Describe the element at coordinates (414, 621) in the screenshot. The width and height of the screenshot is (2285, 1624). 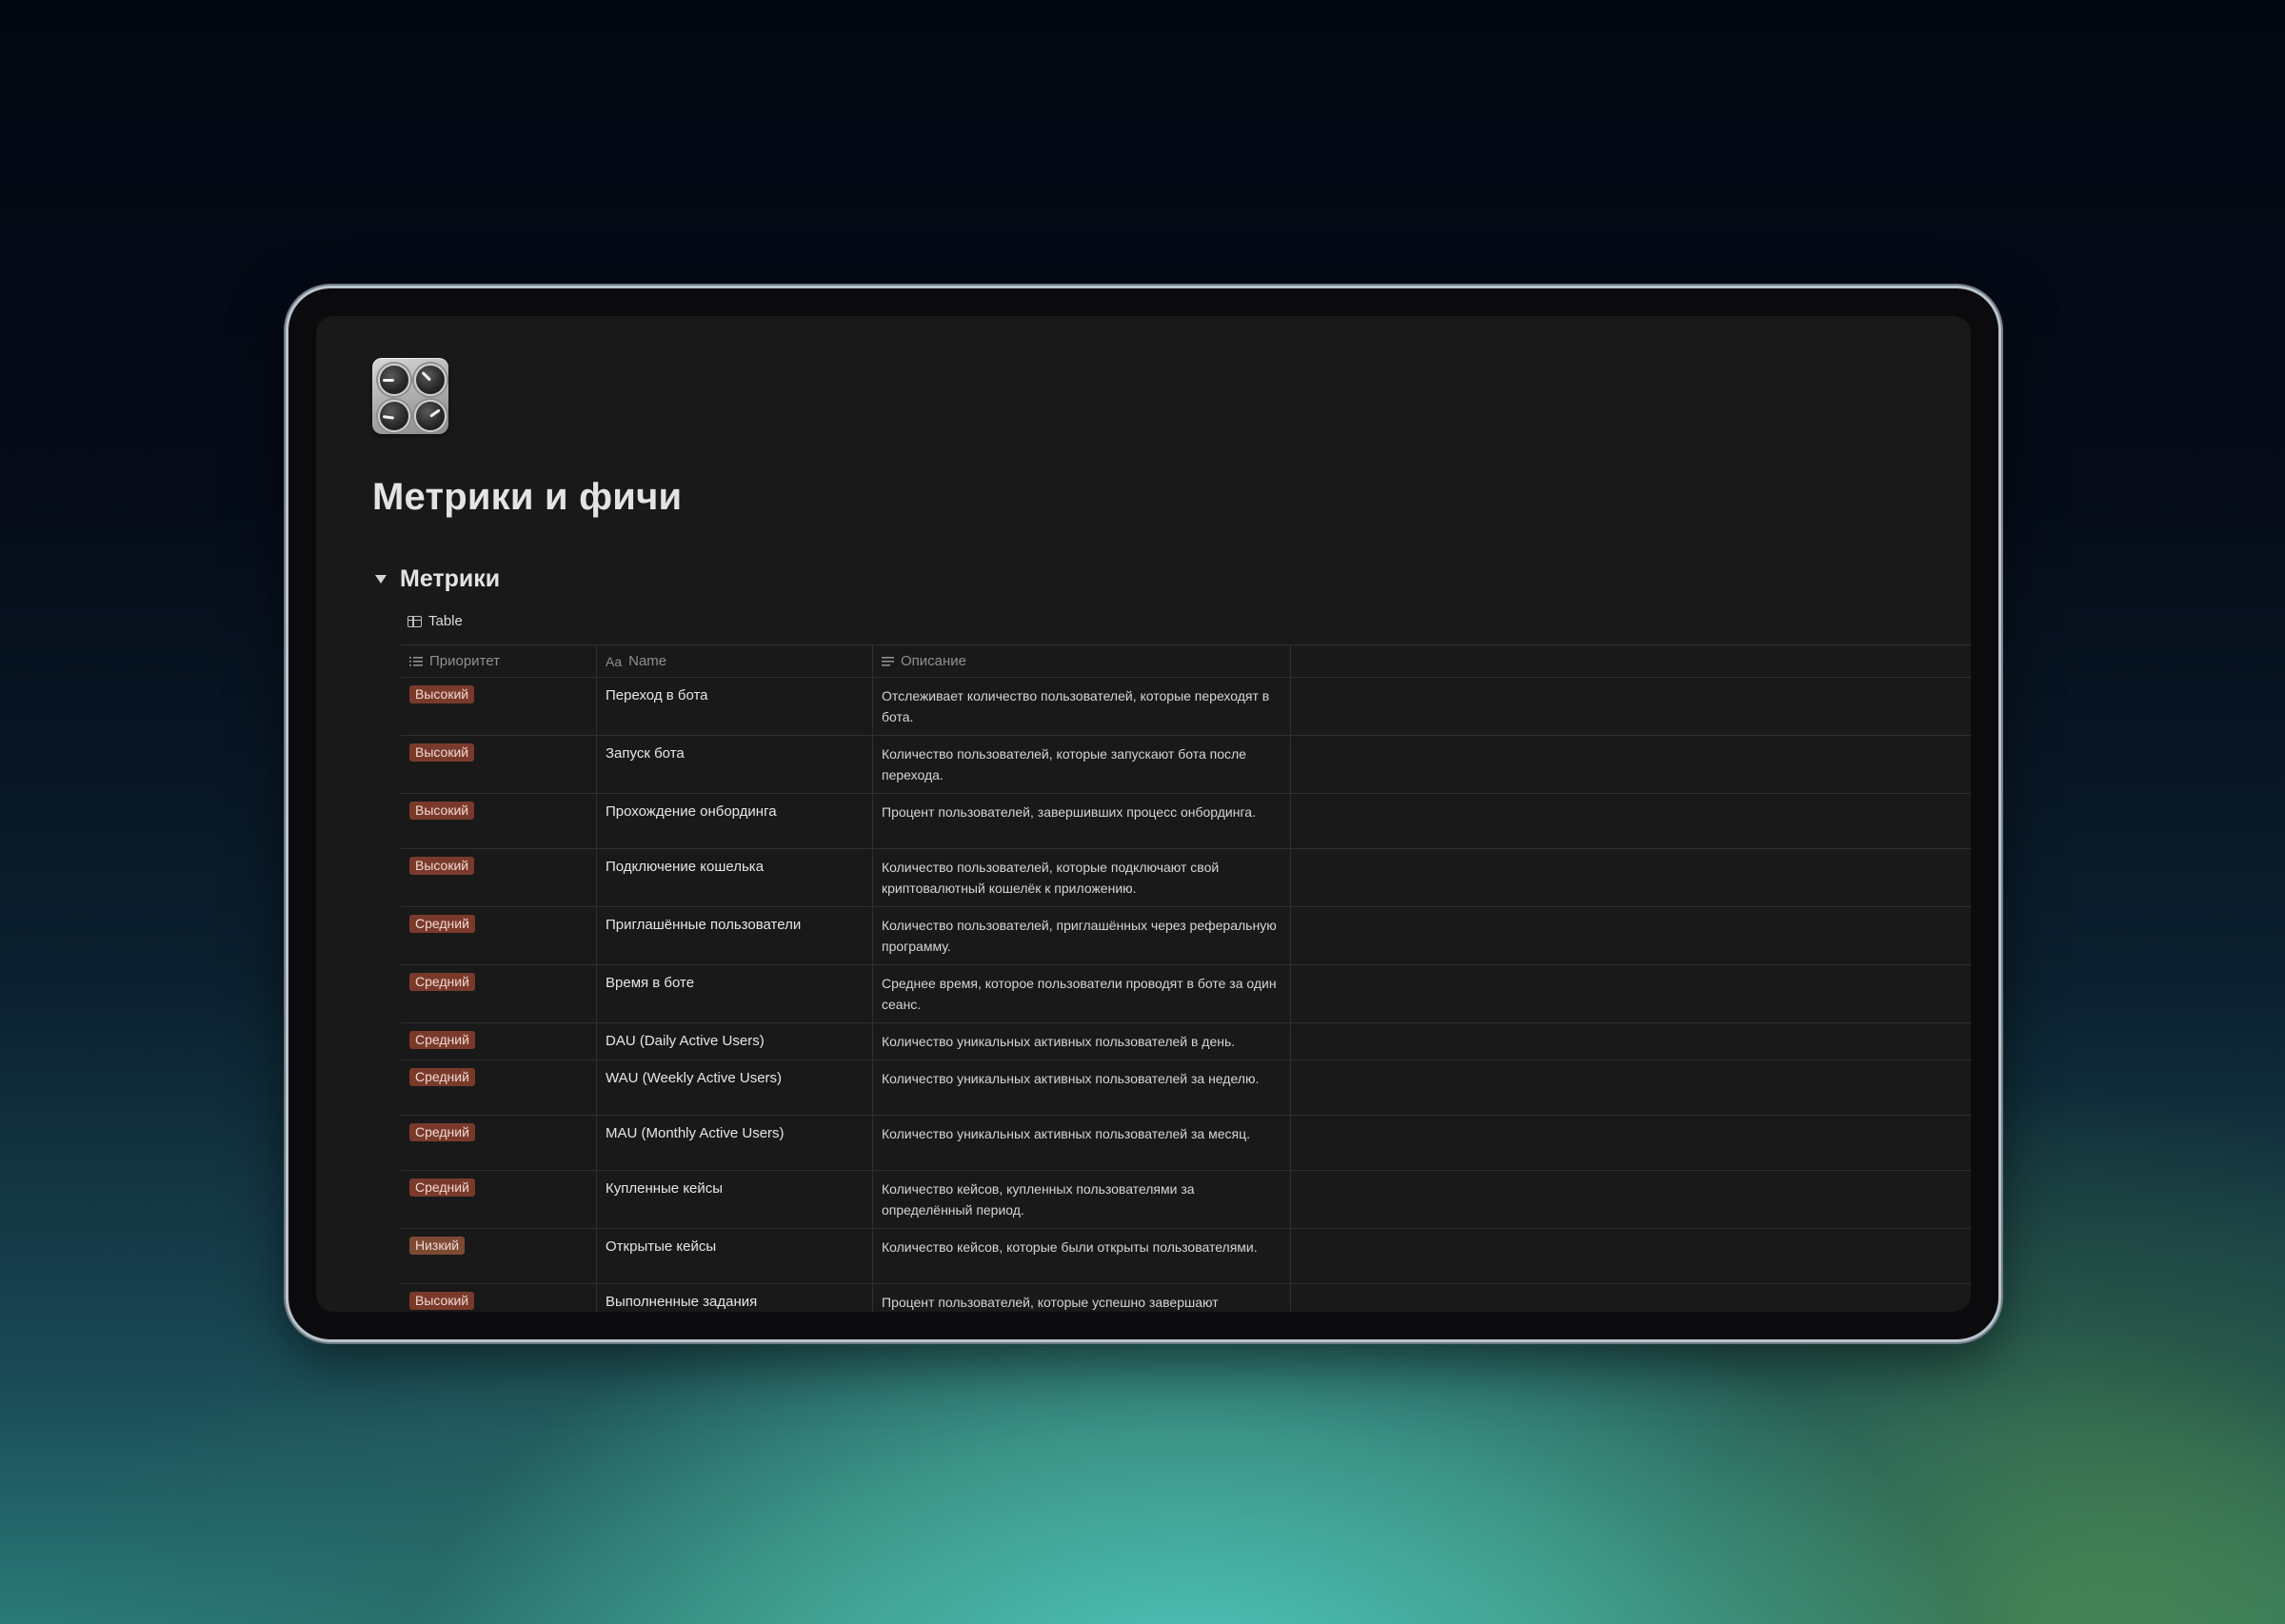
I see `table-icon` at that location.